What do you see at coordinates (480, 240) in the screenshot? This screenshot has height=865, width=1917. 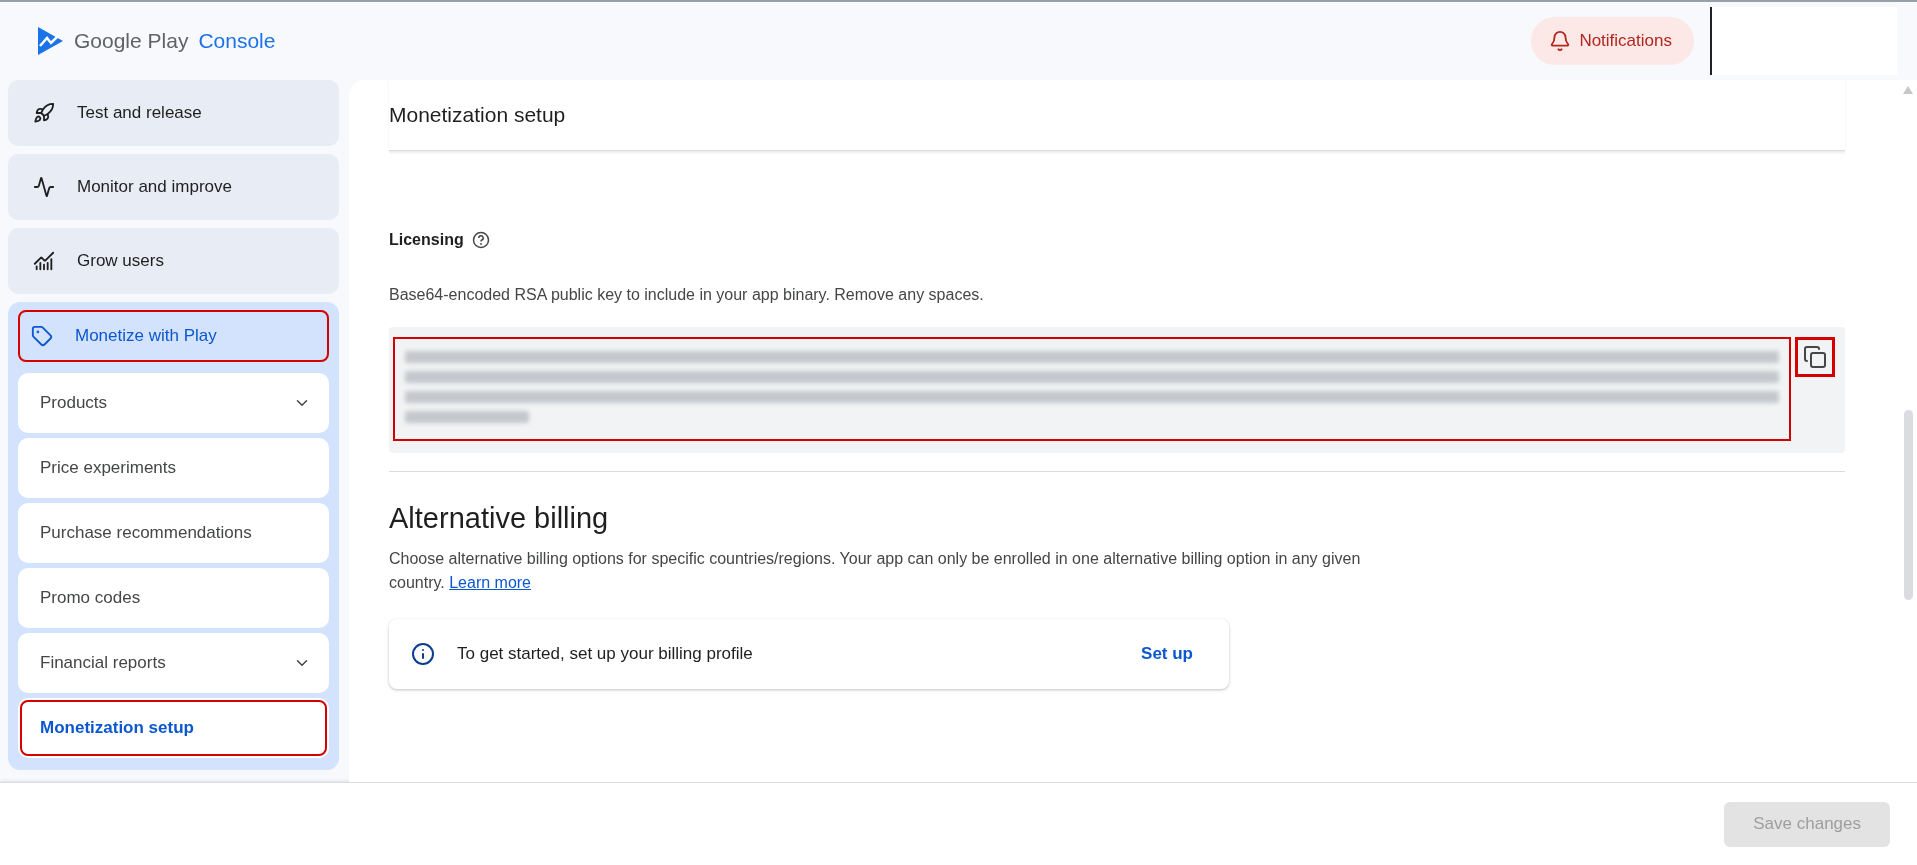 I see `help-icon` at bounding box center [480, 240].